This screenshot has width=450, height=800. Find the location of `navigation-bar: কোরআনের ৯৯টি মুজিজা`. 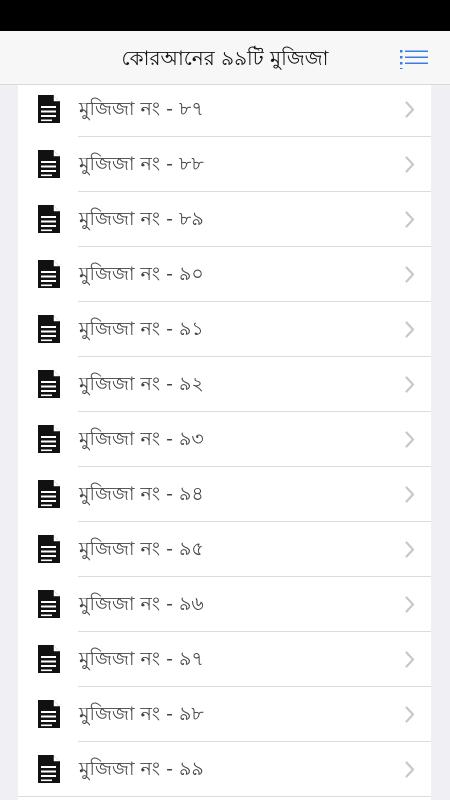

navigation-bar: কোরআনের ৯৯টি মুজিজা is located at coordinates (225, 58).